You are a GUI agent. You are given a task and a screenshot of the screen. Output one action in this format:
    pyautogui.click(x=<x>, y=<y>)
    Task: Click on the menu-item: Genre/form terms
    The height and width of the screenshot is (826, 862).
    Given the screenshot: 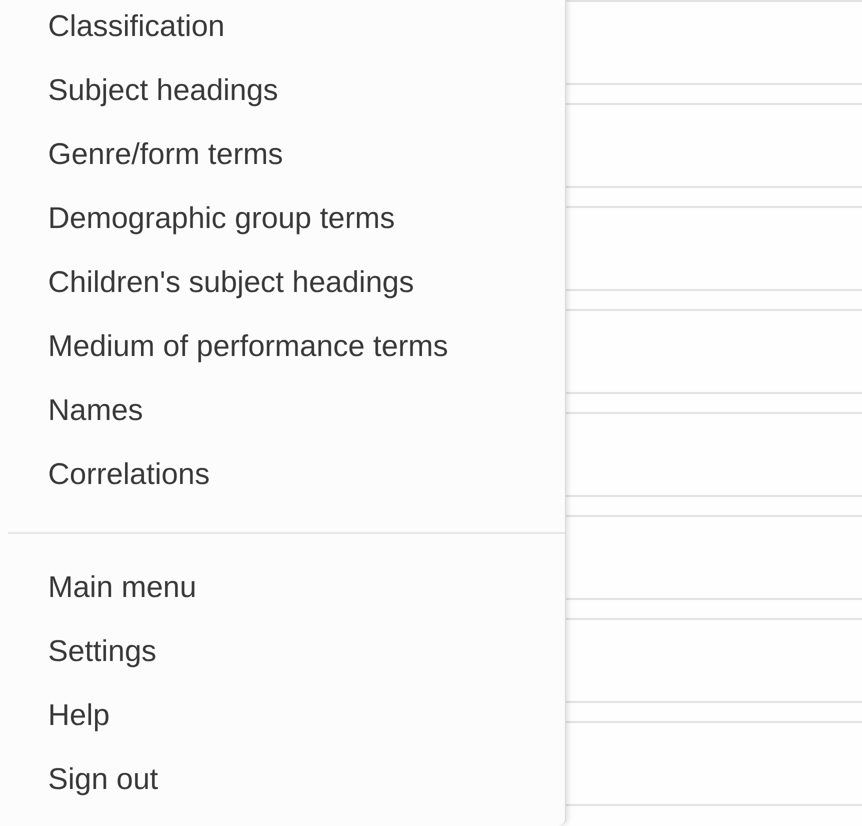 What is the action you would take?
    pyautogui.click(x=142, y=155)
    